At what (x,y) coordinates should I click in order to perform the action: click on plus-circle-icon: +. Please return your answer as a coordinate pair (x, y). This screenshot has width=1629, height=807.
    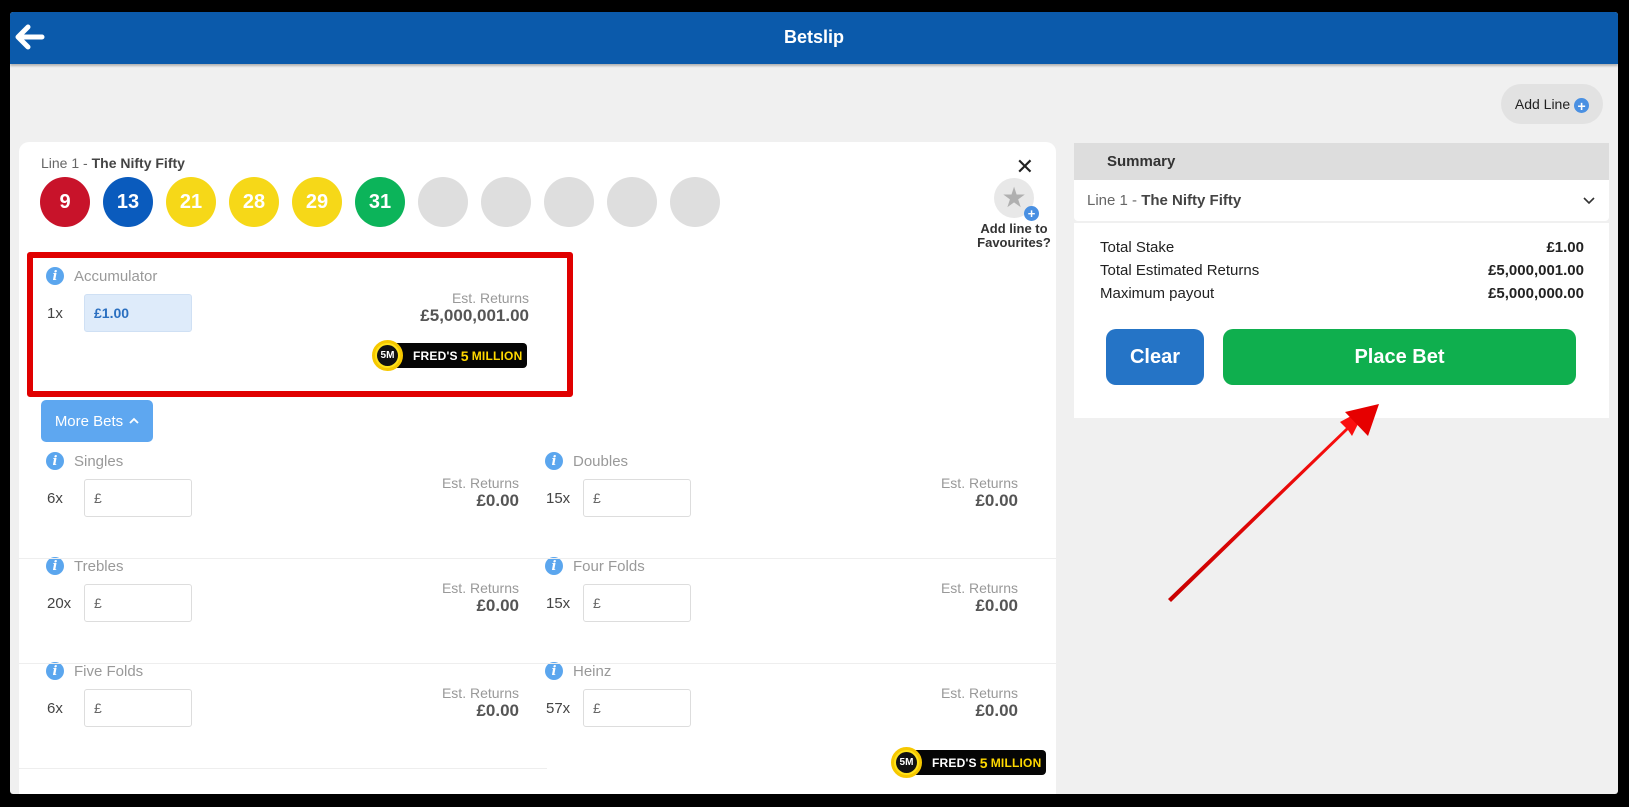
    Looking at the image, I should click on (1031, 213).